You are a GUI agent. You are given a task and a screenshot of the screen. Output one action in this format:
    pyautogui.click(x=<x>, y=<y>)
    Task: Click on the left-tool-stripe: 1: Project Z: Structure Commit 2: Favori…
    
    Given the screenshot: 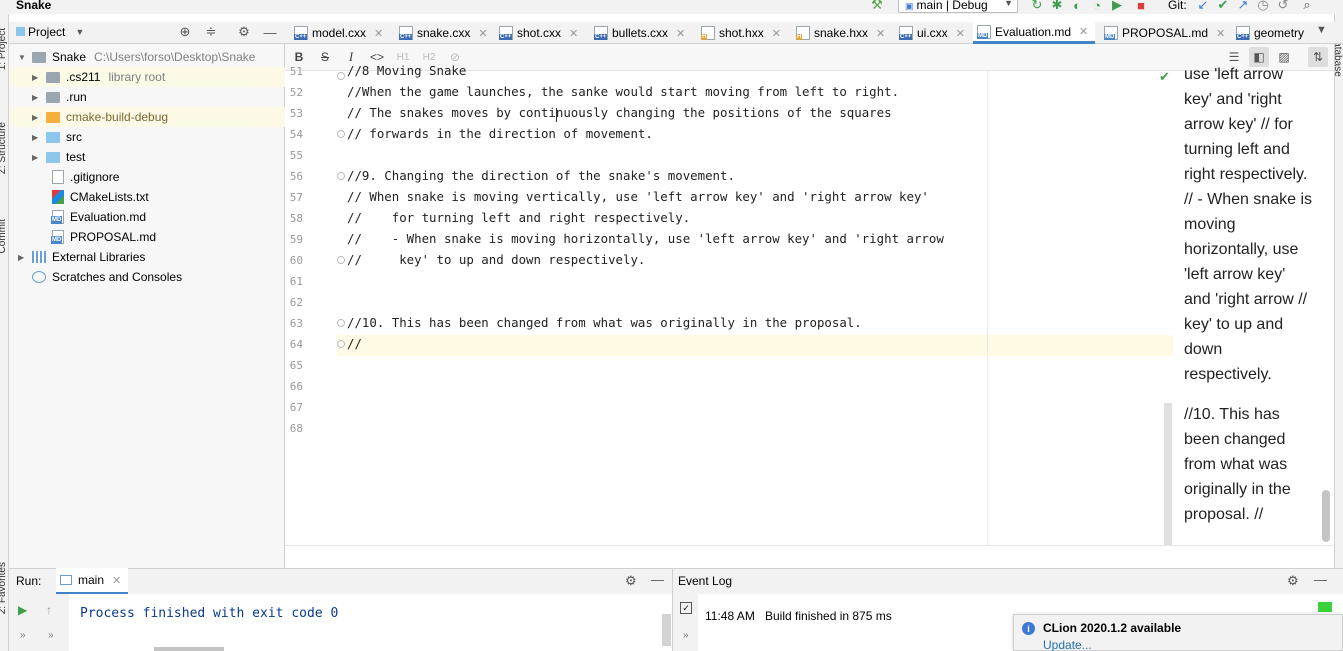 What is the action you would take?
    pyautogui.click(x=4, y=332)
    